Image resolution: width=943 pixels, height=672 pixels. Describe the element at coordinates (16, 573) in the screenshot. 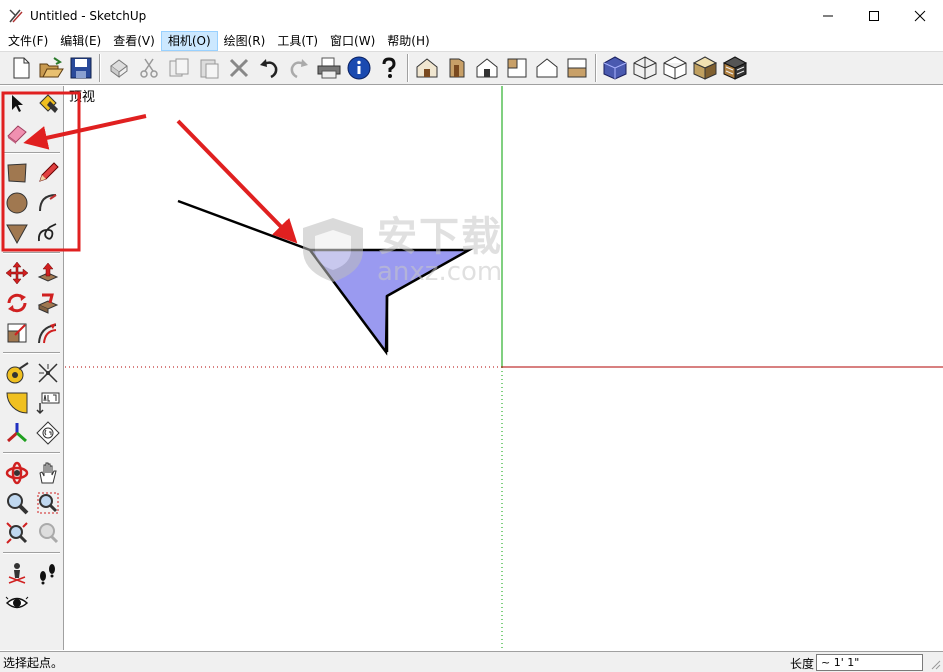

I see `position-camera-tool` at that location.